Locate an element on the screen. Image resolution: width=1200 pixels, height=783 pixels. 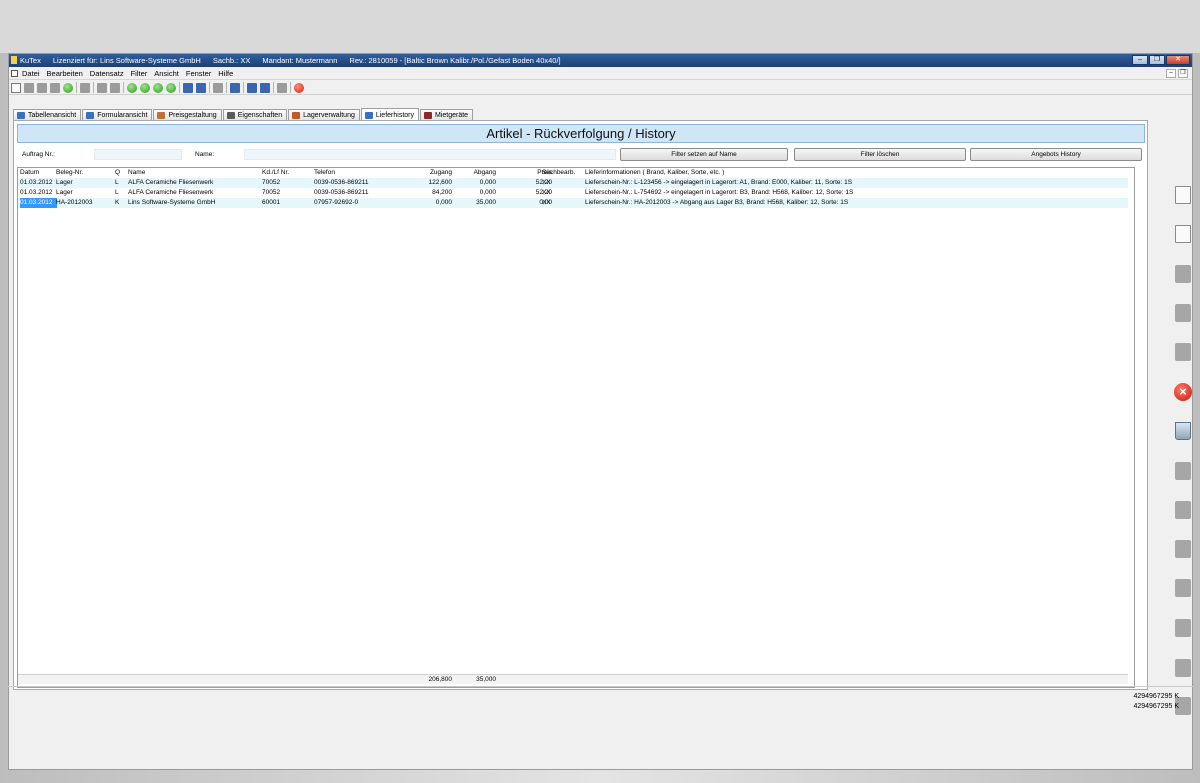
table-totals-row: 206,800 35,000 is located at coordinates (573, 679).